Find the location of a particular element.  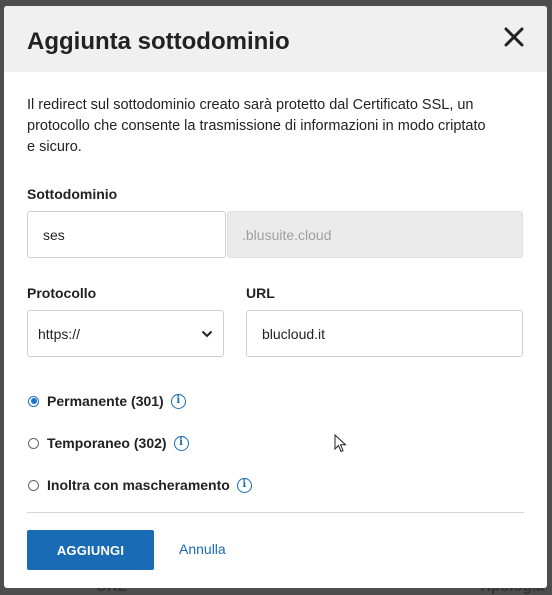

dialog-header: Aggiunta sottodominio is located at coordinates (275, 39).